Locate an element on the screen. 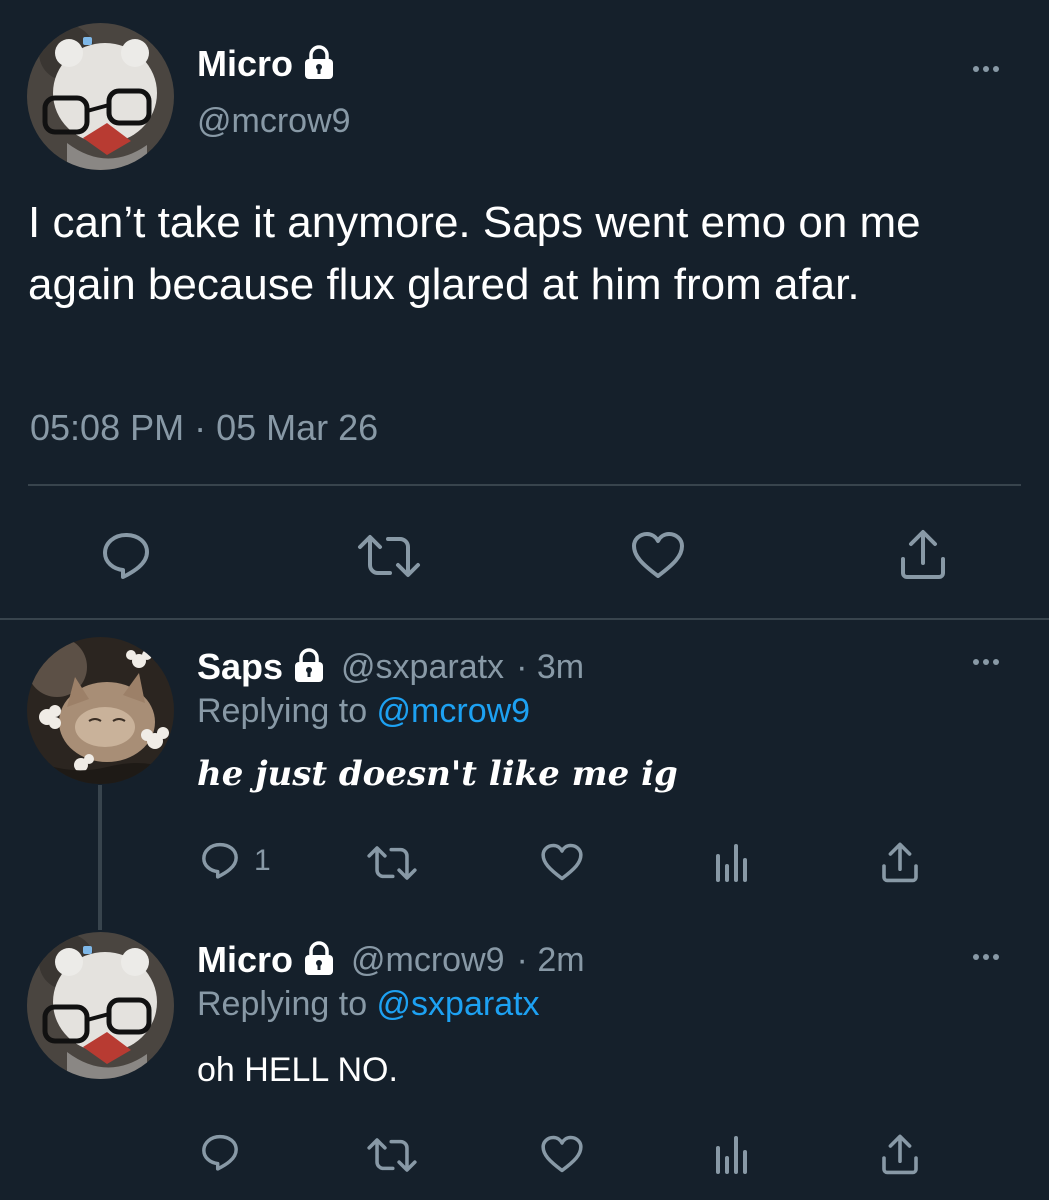 The height and width of the screenshot is (1200, 1049). author-display-name: Saps is located at coordinates (240, 667).